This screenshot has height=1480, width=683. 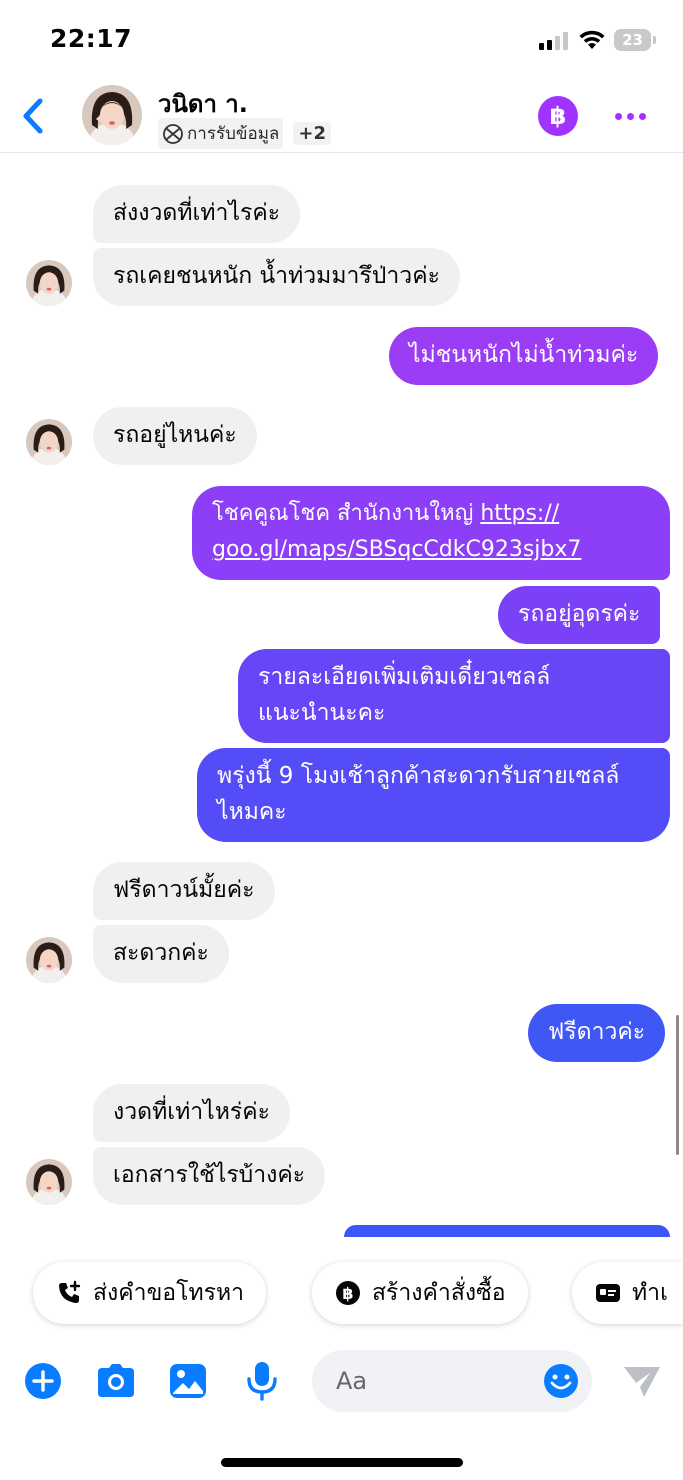 I want to click on message-text: ไม่ชนหนักไม่น้ำท่วมค่ะ, so click(x=524, y=355).